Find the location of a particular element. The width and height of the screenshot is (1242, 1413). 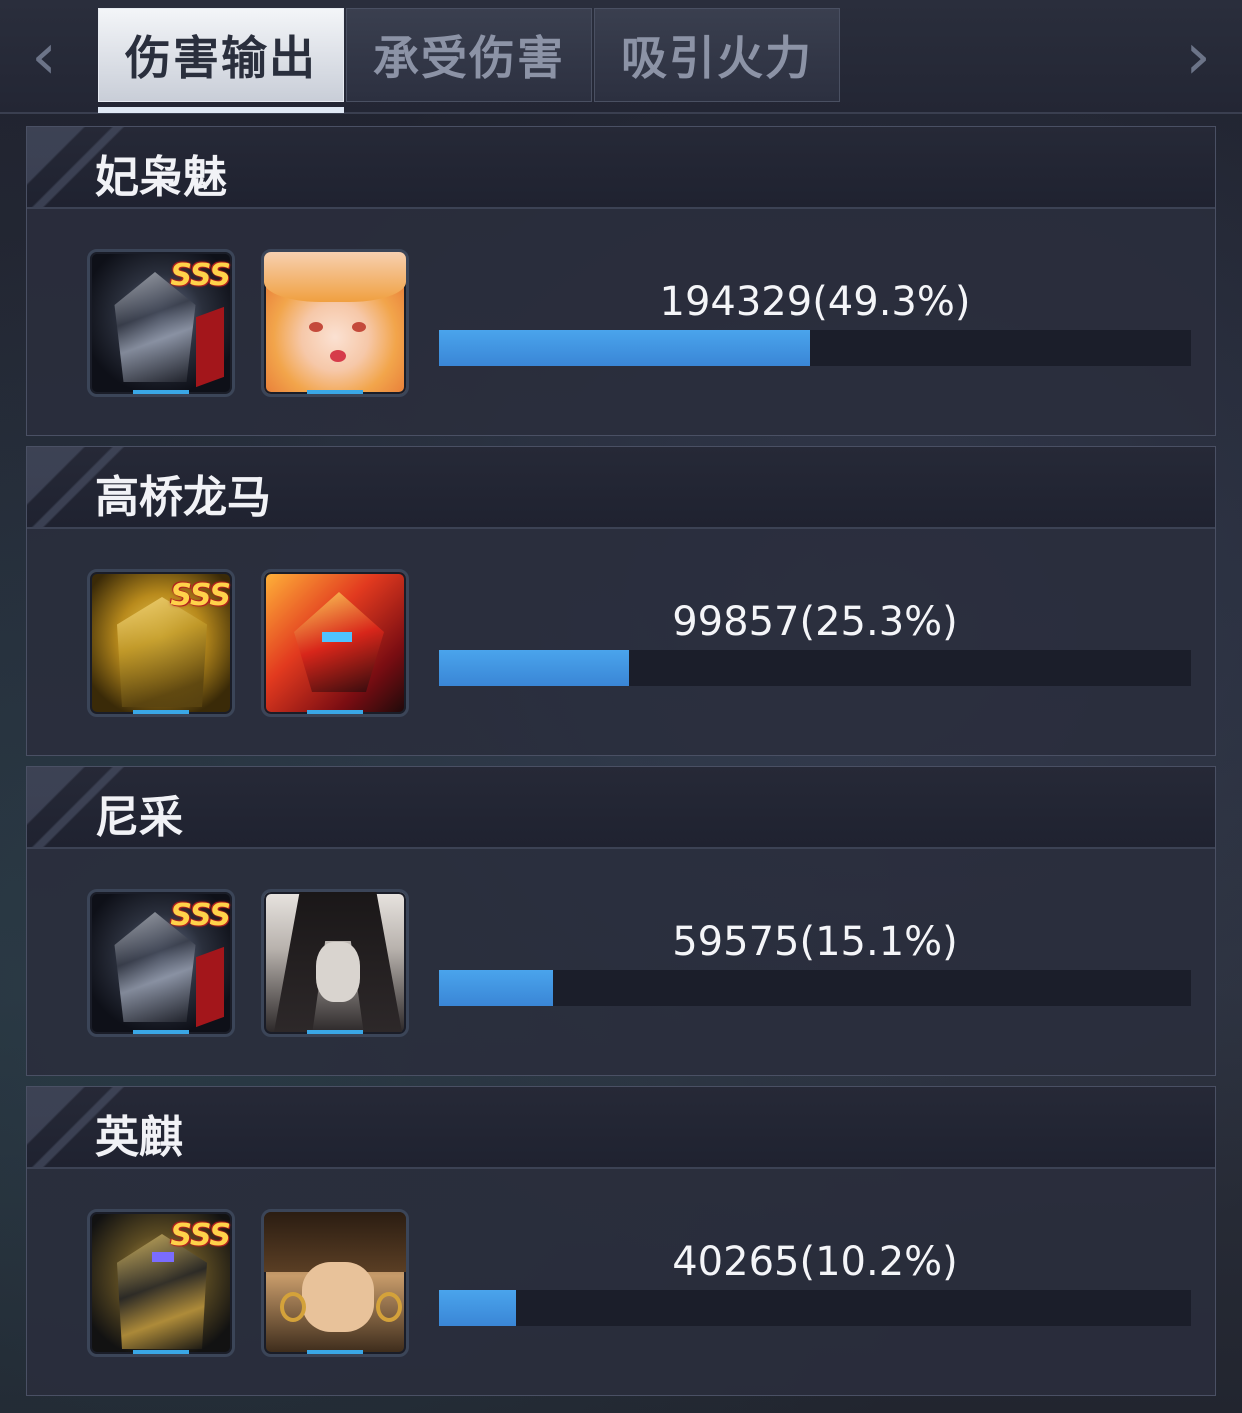

chevron-right-icon: › is located at coordinates (1198, 57).